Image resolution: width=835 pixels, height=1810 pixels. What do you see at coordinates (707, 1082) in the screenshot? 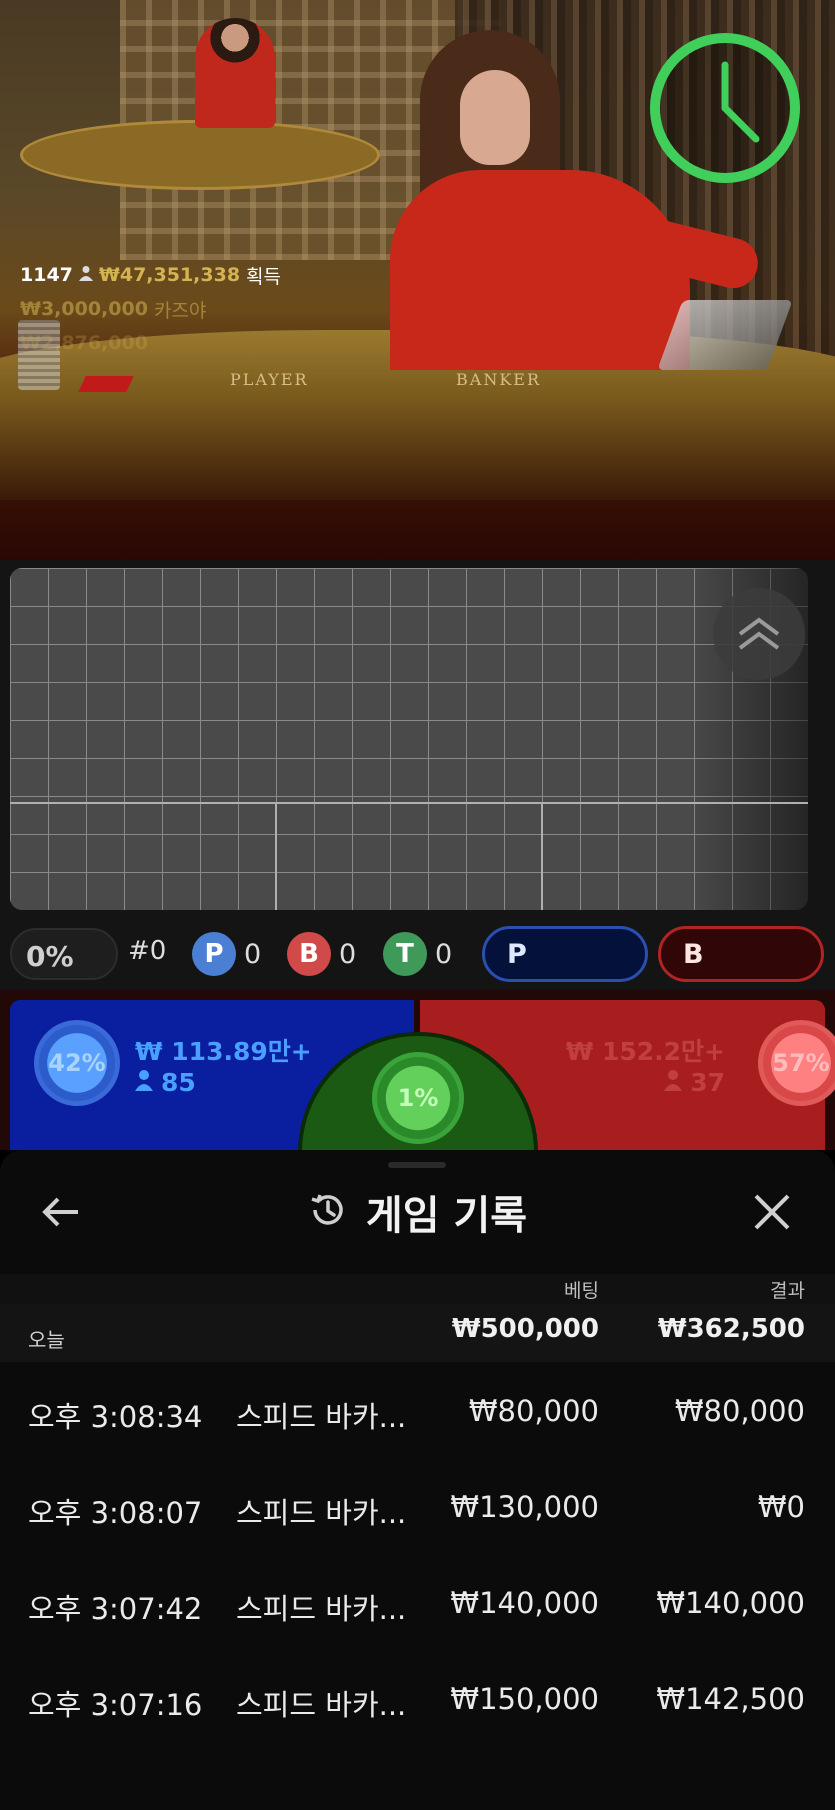
I see `banker-bet-user-count: 37` at bounding box center [707, 1082].